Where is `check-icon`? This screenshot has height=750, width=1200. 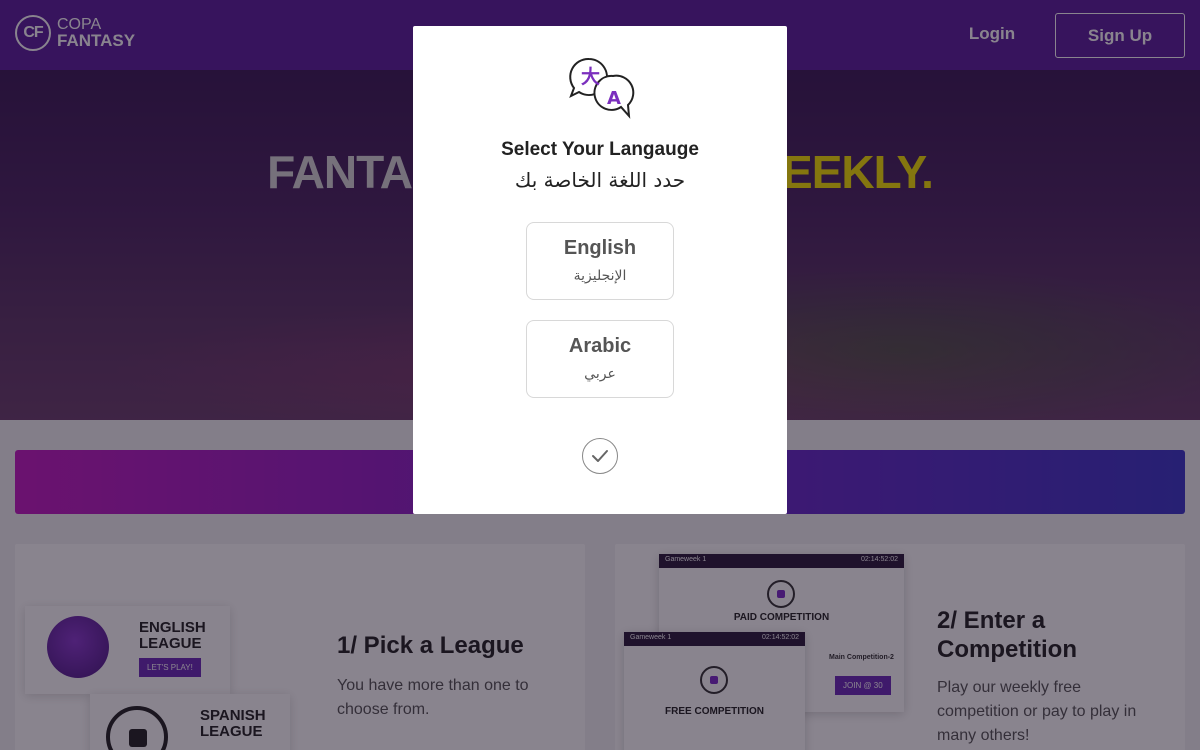 check-icon is located at coordinates (600, 456).